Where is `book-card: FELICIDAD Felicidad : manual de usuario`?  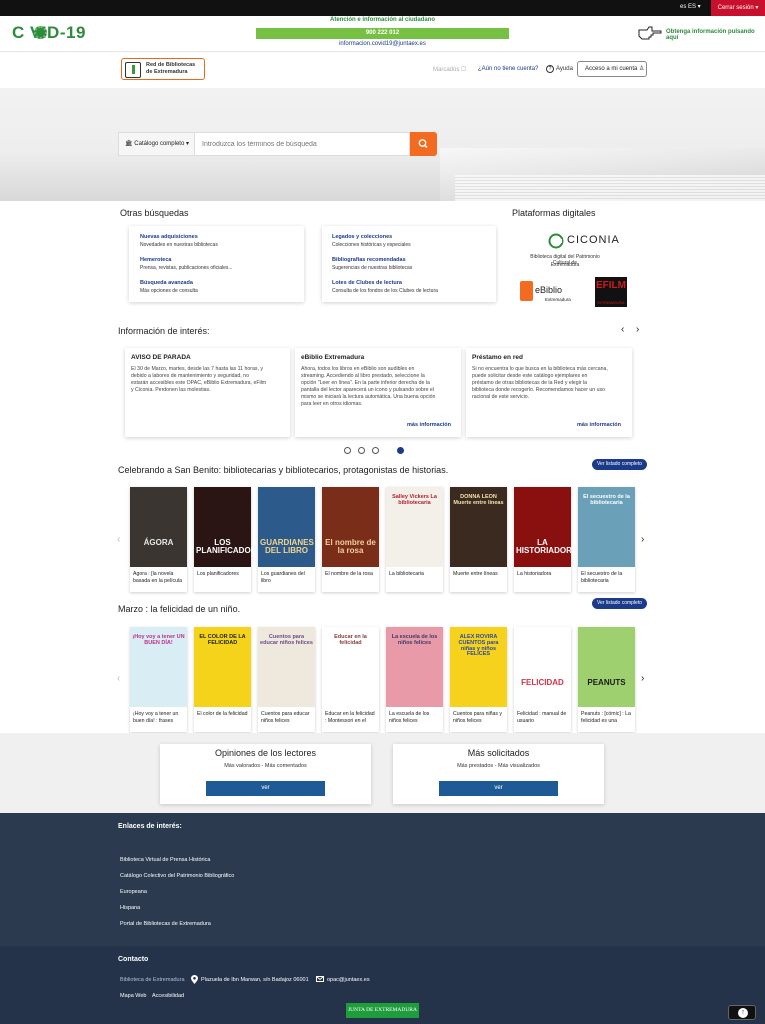 book-card: FELICIDAD Felicidad : manual de usuario is located at coordinates (542, 679).